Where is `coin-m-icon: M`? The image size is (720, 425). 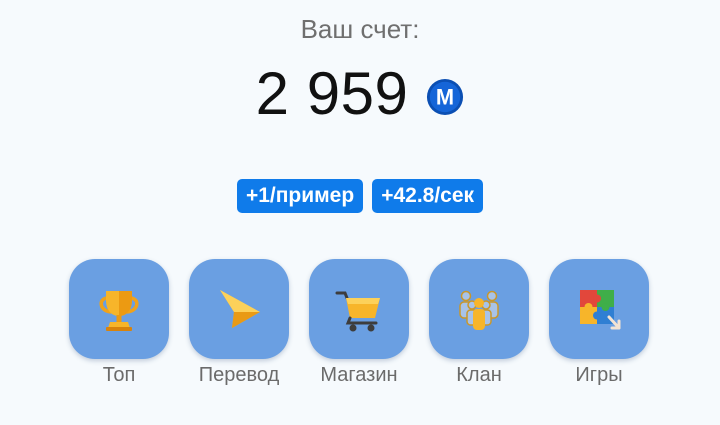
coin-m-icon: M is located at coordinates (445, 97).